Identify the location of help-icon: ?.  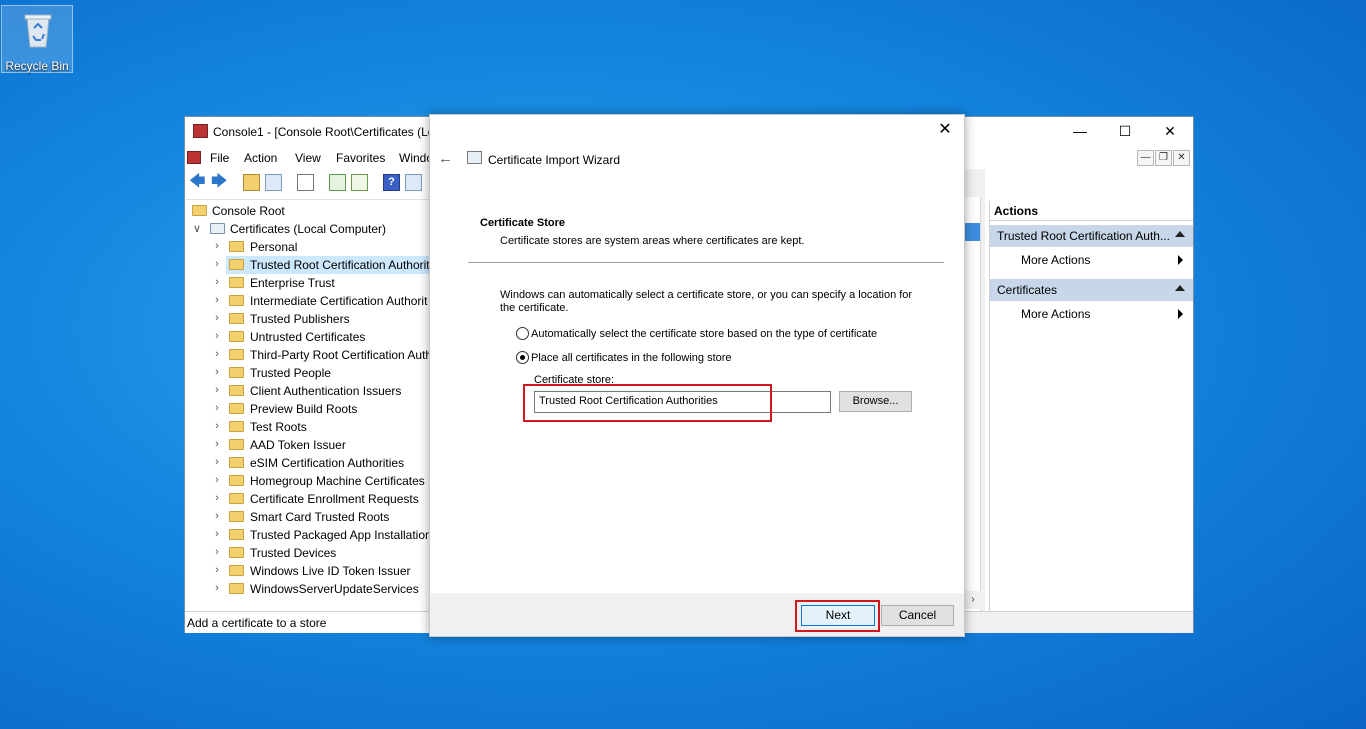
(391, 182).